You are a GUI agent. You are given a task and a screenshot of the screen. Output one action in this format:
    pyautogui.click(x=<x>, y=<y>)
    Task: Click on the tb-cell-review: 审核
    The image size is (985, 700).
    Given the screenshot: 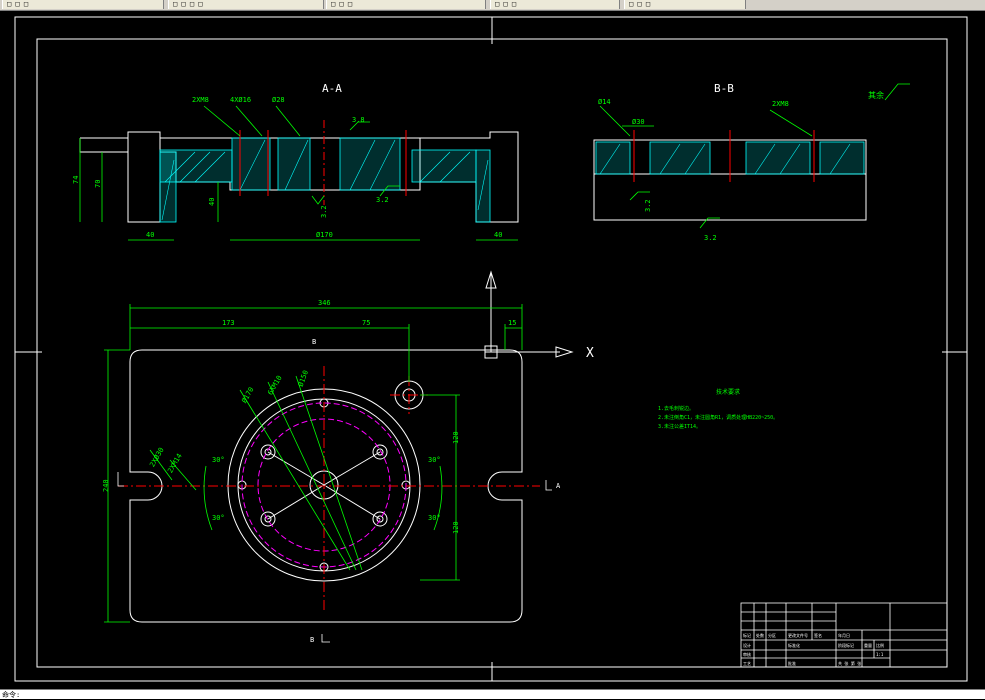 What is the action you would take?
    pyautogui.click(x=747, y=654)
    